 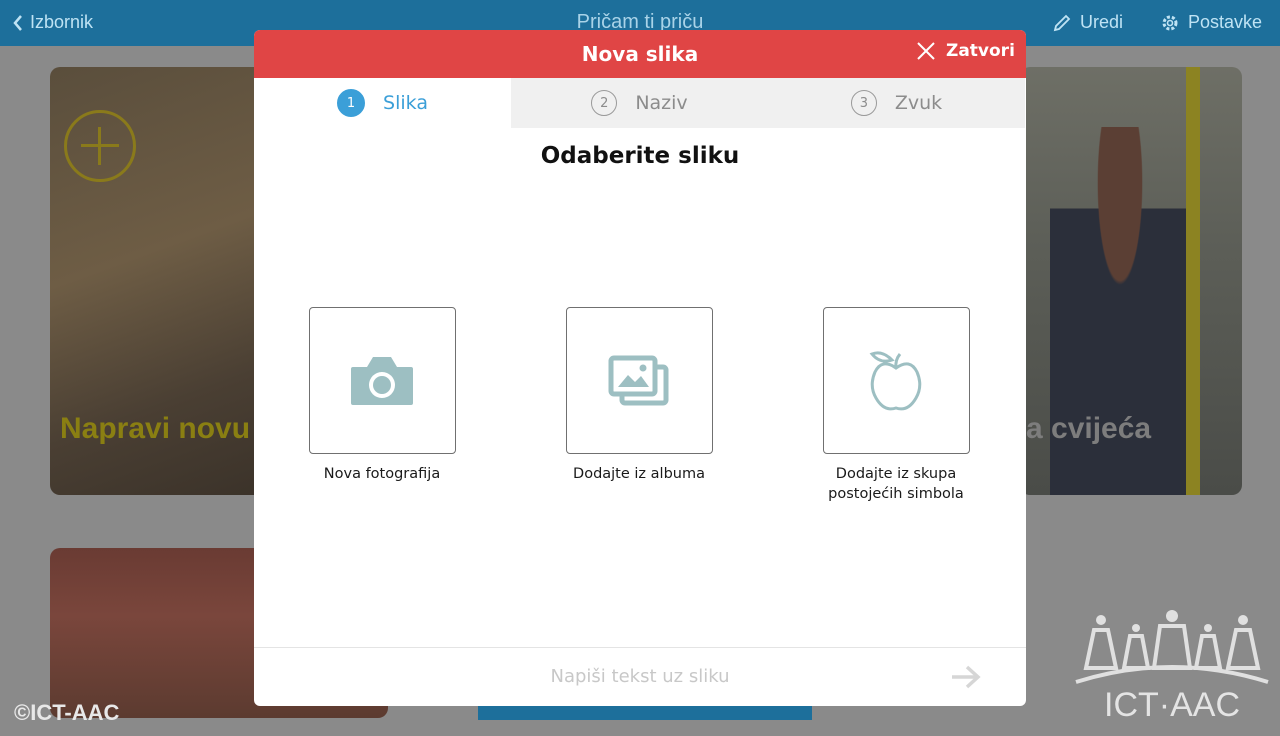 What do you see at coordinates (1062, 22) in the screenshot?
I see `pencil-icon` at bounding box center [1062, 22].